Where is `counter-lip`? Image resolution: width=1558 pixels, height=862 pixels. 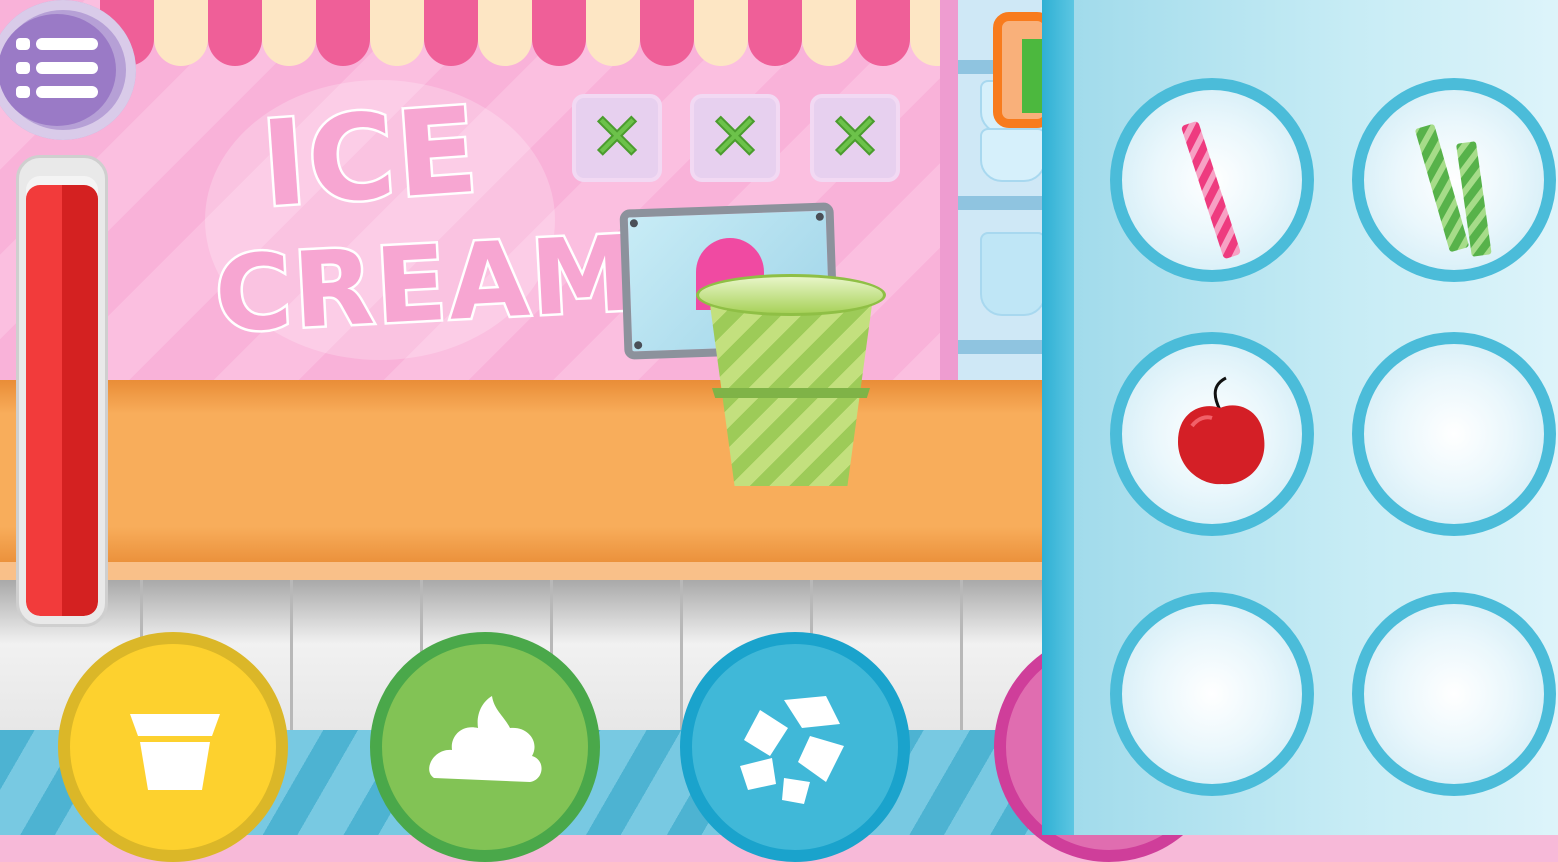 counter-lip is located at coordinates (521, 571).